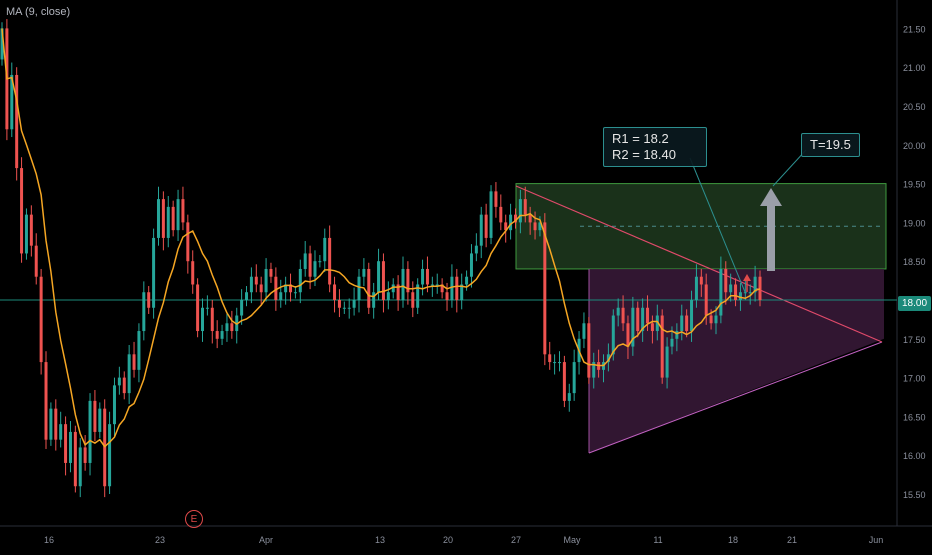 The image size is (932, 555). Describe the element at coordinates (516, 540) in the screenshot. I see `x-tick-label: 27` at that location.